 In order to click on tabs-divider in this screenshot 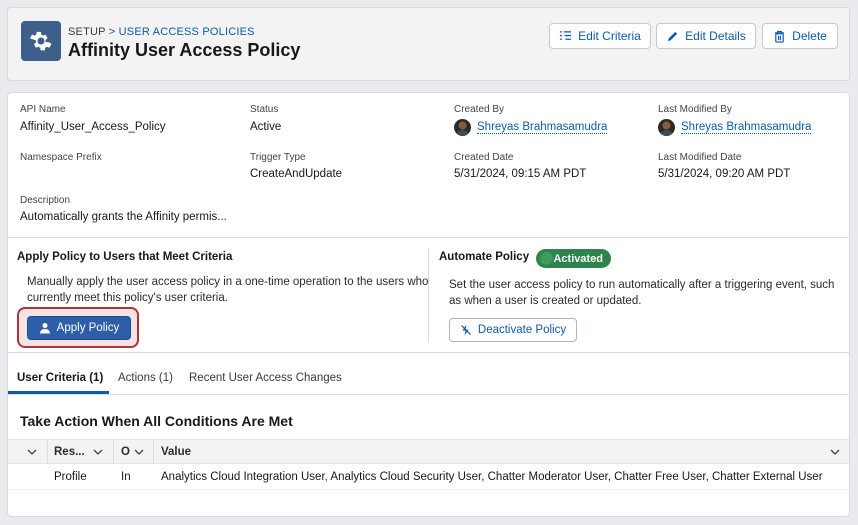, I will do `click(428, 394)`.